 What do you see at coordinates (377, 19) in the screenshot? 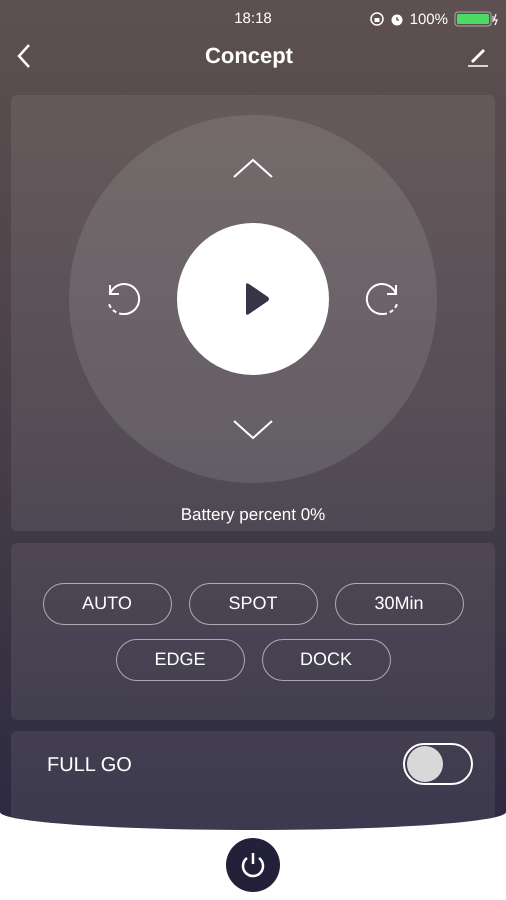
I see `rotation-lock-icon` at bounding box center [377, 19].